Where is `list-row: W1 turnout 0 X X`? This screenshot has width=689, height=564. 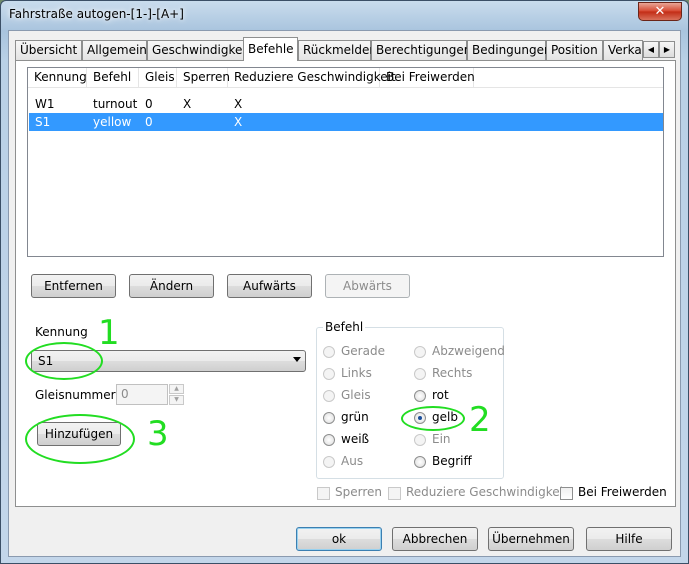 list-row: W1 turnout 0 X X is located at coordinates (346, 104).